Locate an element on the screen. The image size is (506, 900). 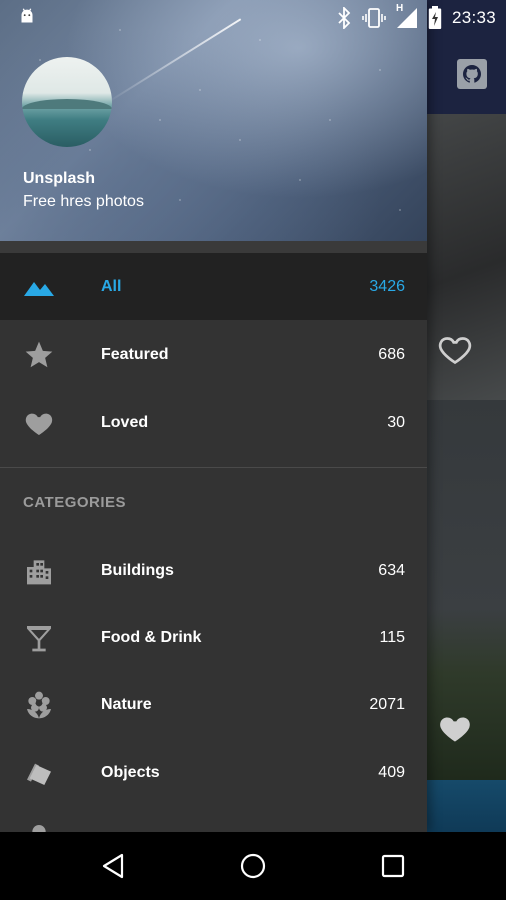
drawer-item-label: All is located at coordinates (111, 286).